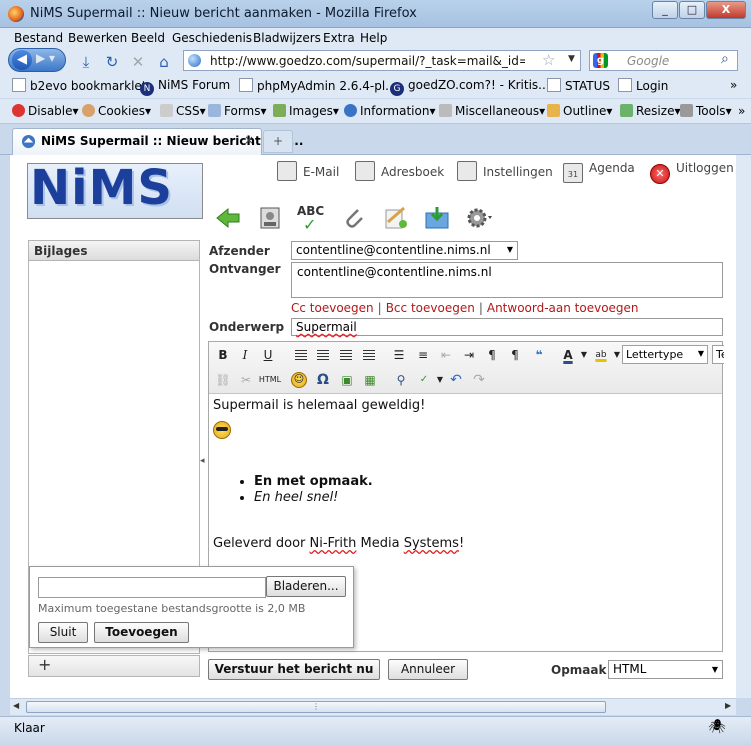 This screenshot has height=745, width=751. I want to click on attachment-icon, so click(354, 218).